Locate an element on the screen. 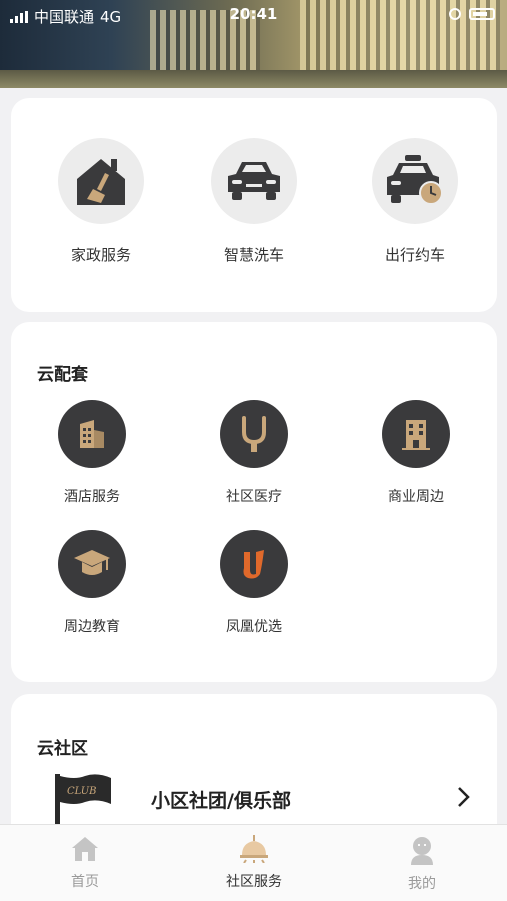 The image size is (507, 901). service-car-wash: 智慧洗车 is located at coordinates (254, 201).